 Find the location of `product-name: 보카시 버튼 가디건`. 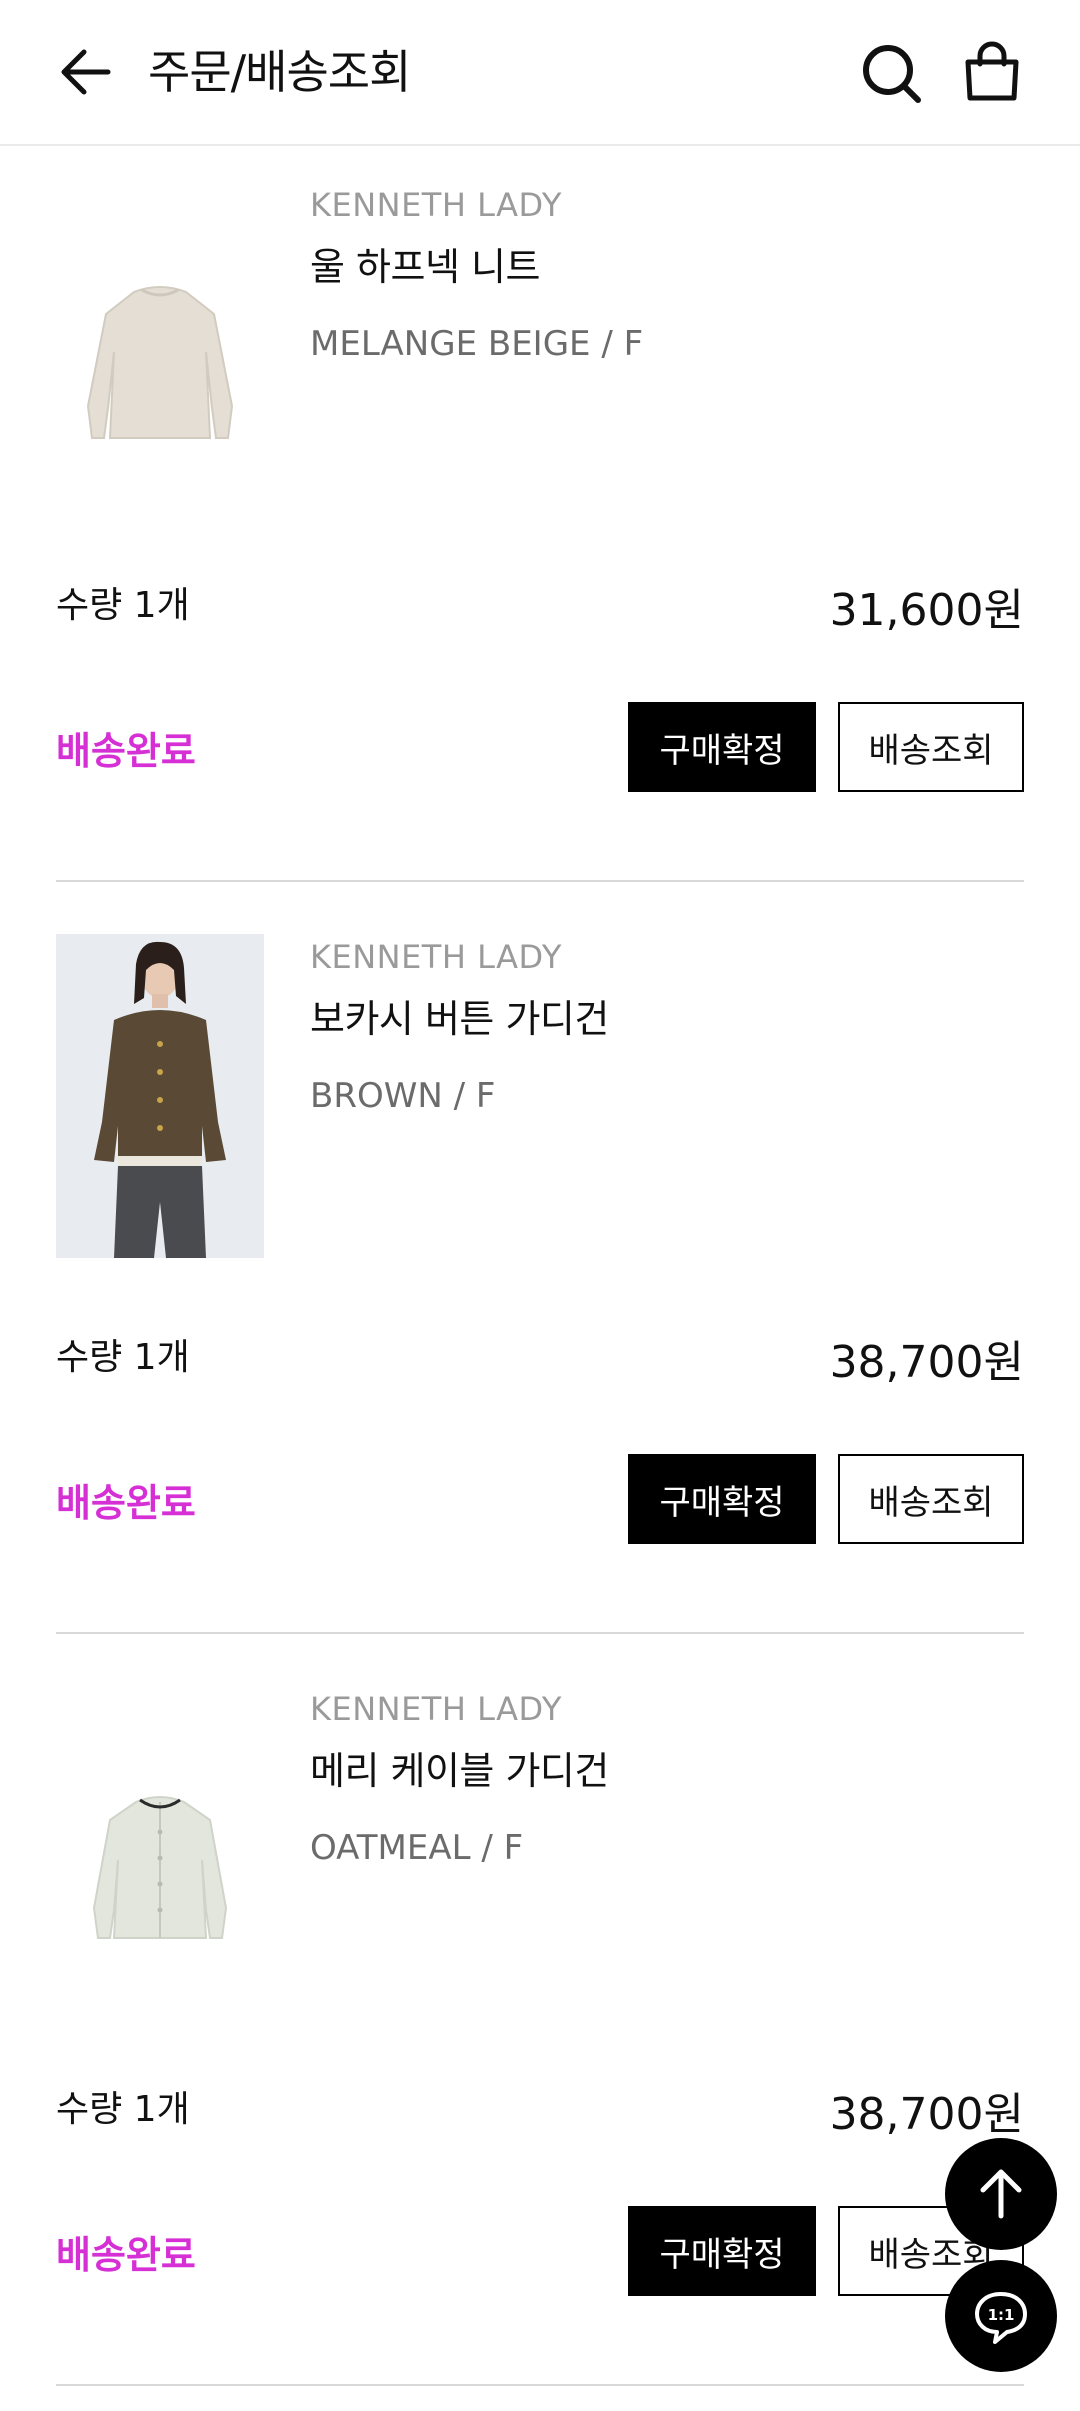

product-name: 보카시 버튼 가디건 is located at coordinates (459, 1015).